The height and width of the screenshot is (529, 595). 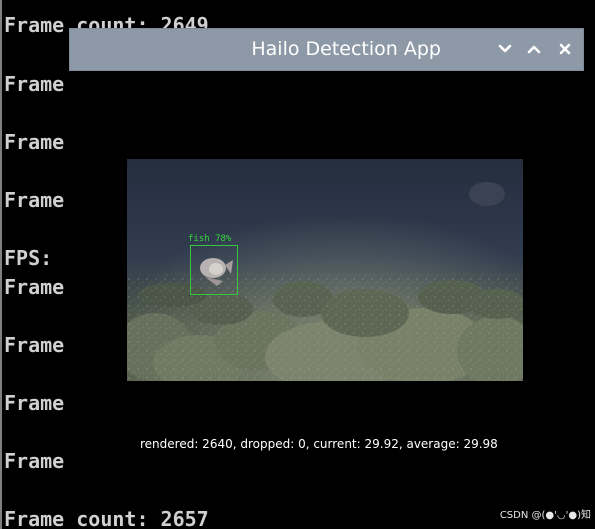 What do you see at coordinates (210, 239) in the screenshot?
I see `detection-label: fish 78%` at bounding box center [210, 239].